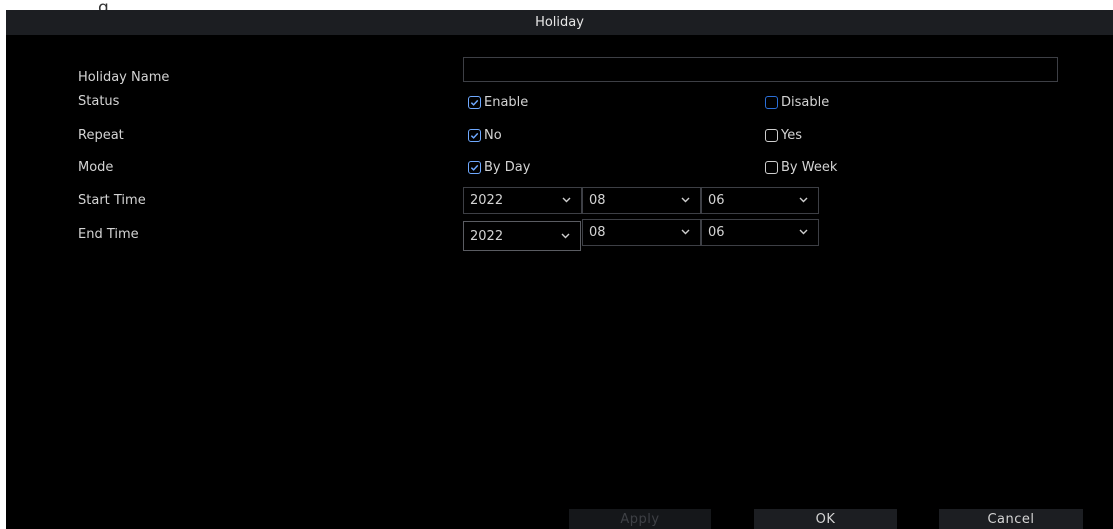 This screenshot has height=529, width=1113. What do you see at coordinates (825, 519) in the screenshot?
I see `ok-button: OK` at bounding box center [825, 519].